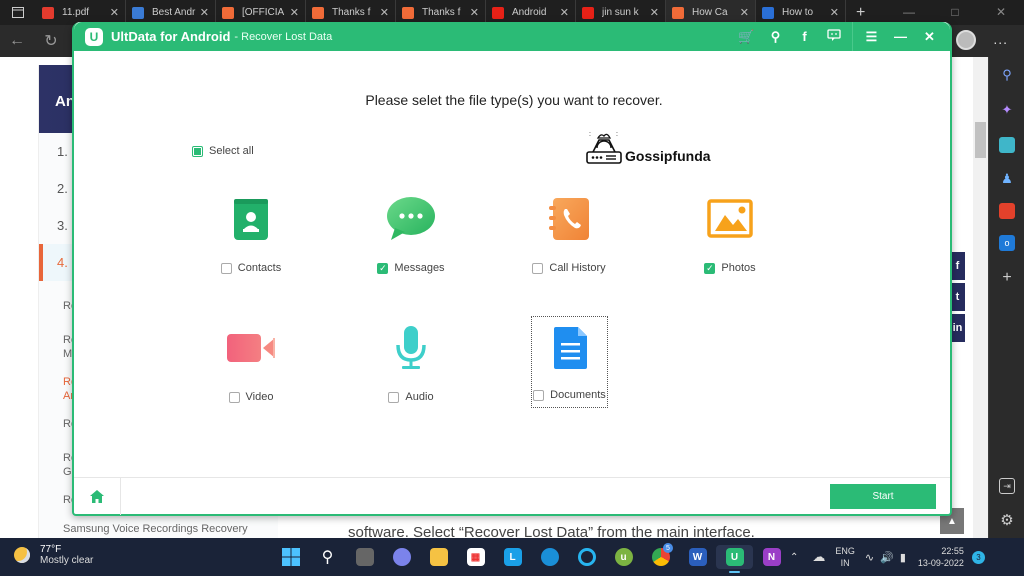  I want to click on file-type-messages: ✓ Messages, so click(411, 234).